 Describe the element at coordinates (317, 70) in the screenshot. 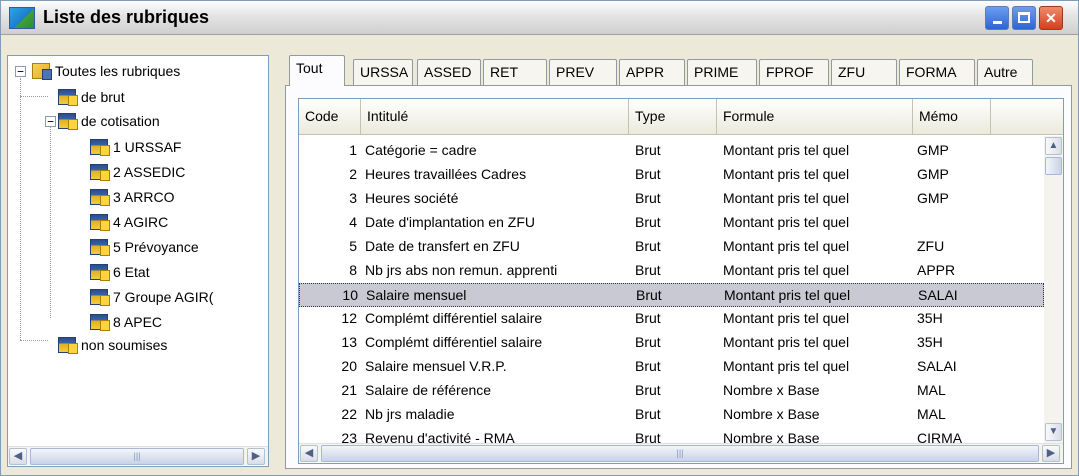

I see `tab-tout: Tout` at that location.